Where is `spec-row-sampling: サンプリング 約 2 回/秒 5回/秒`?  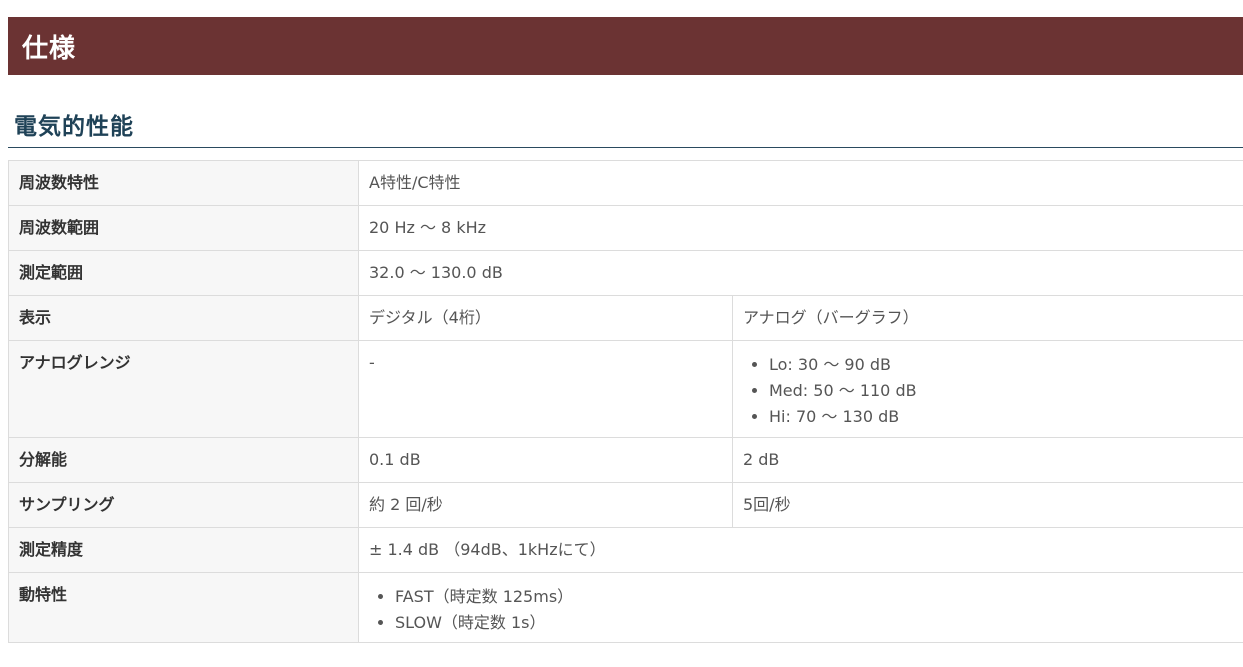
spec-row-sampling: サンプリング 約 2 回/秒 5回/秒 is located at coordinates (625, 505).